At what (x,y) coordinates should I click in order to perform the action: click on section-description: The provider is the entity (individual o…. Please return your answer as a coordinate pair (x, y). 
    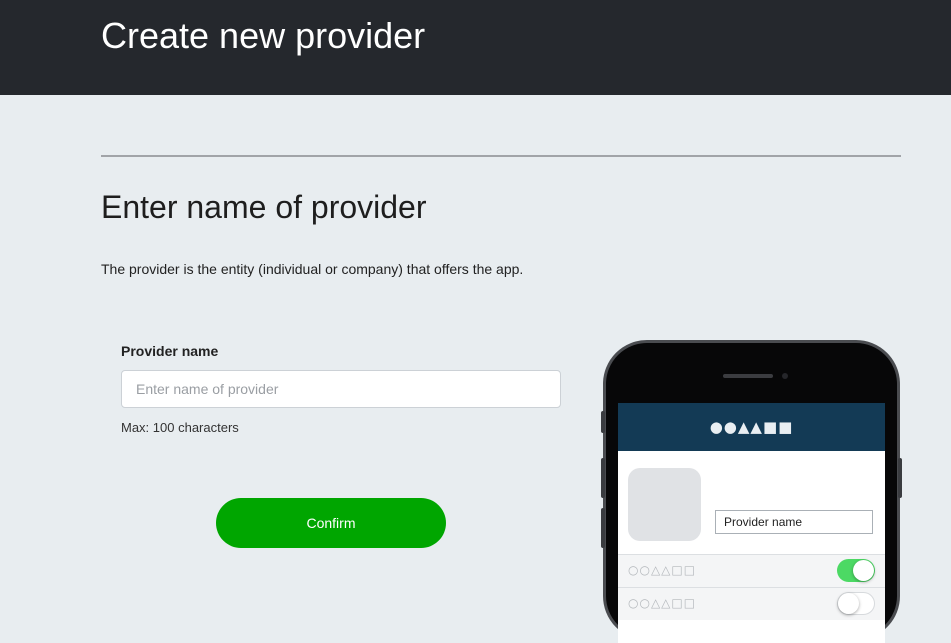
    Looking at the image, I should click on (312, 269).